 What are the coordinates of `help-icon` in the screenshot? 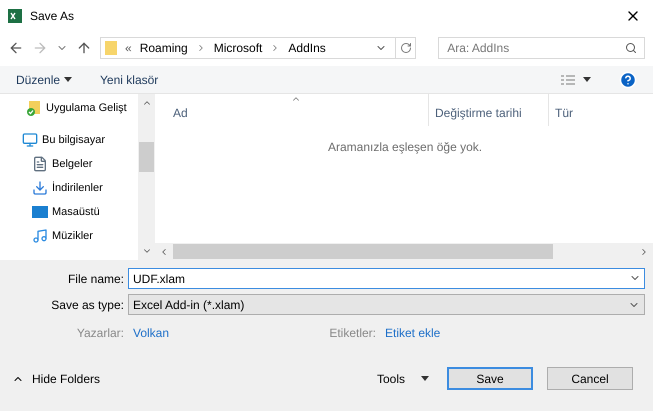 It's located at (628, 79).